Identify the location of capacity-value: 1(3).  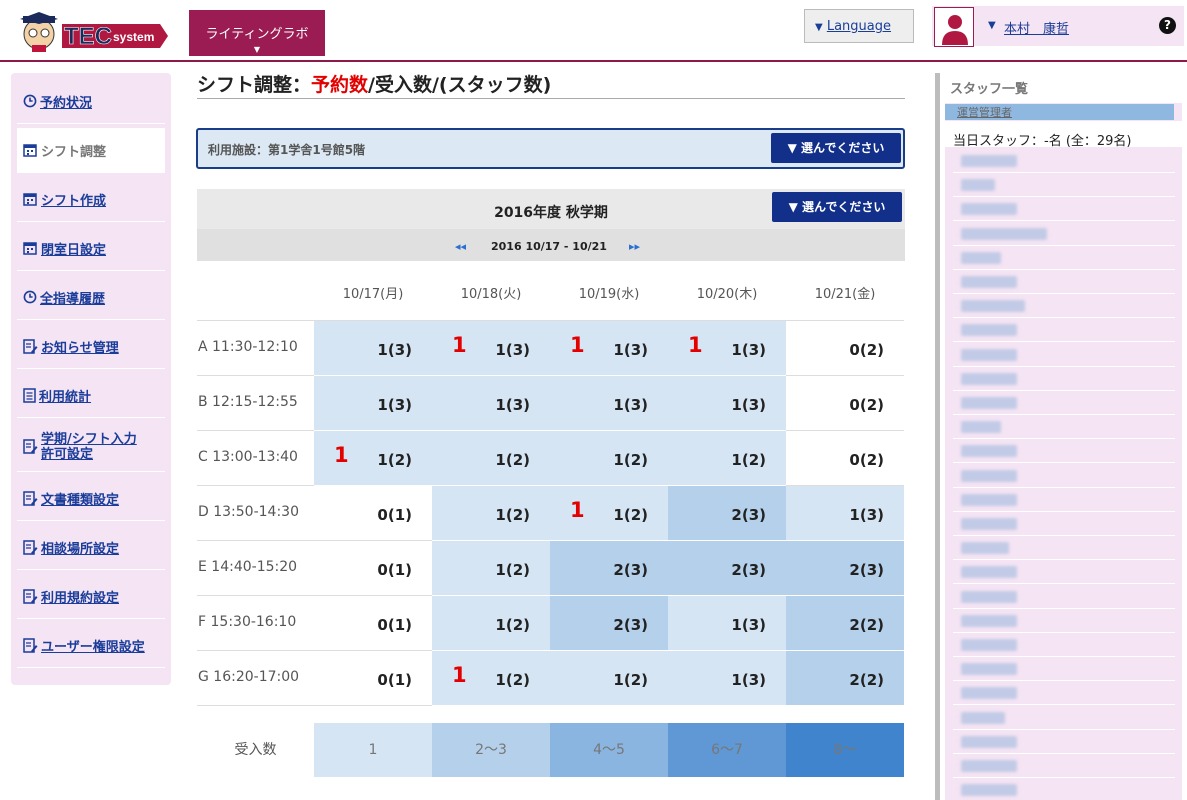
(630, 405).